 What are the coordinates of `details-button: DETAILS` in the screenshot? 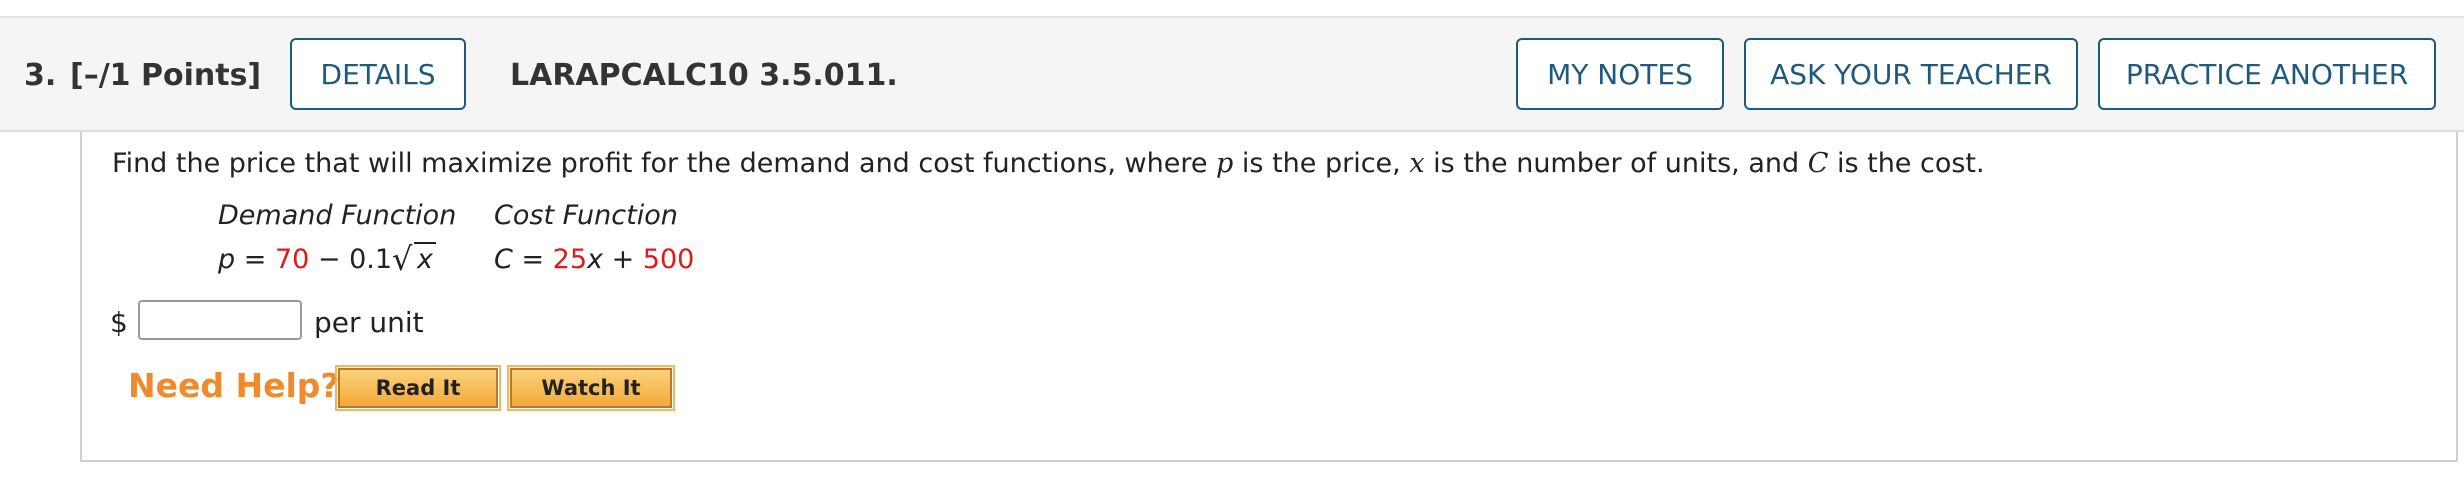 It's located at (378, 74).